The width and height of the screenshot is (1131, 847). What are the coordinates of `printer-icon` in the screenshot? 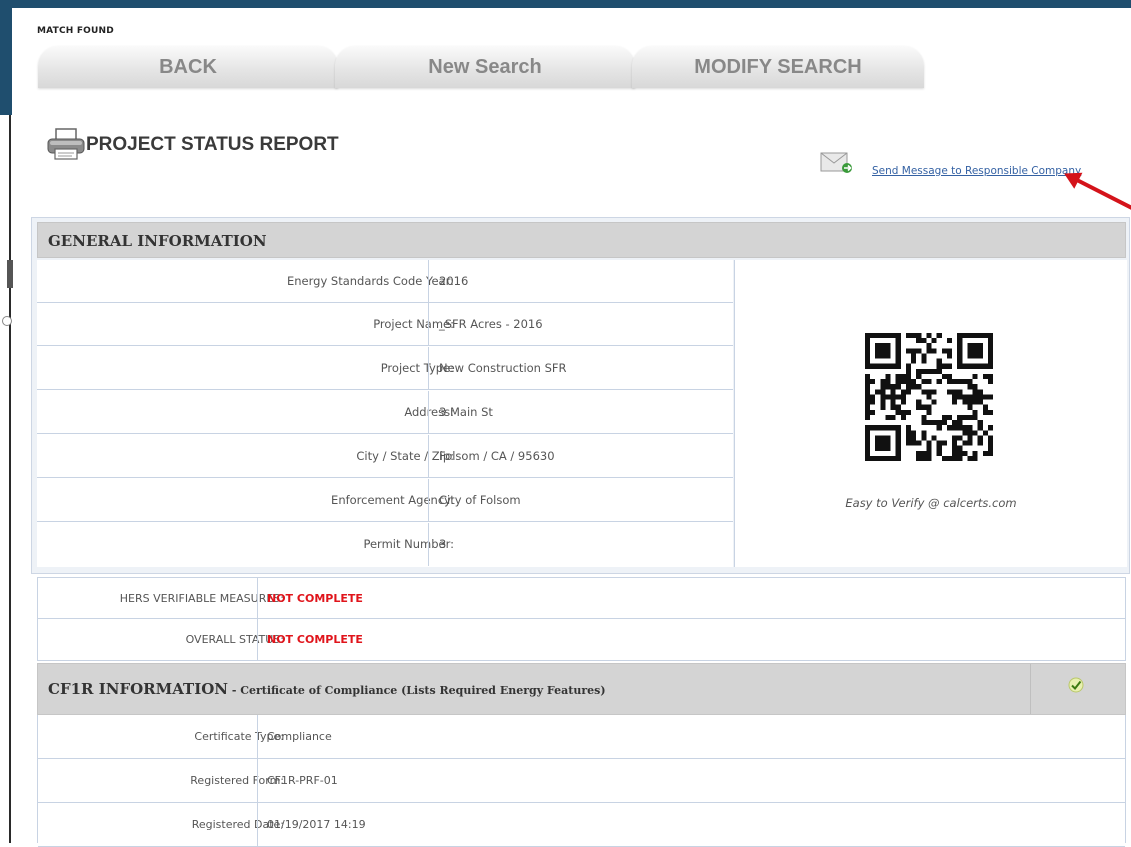 It's located at (66, 145).